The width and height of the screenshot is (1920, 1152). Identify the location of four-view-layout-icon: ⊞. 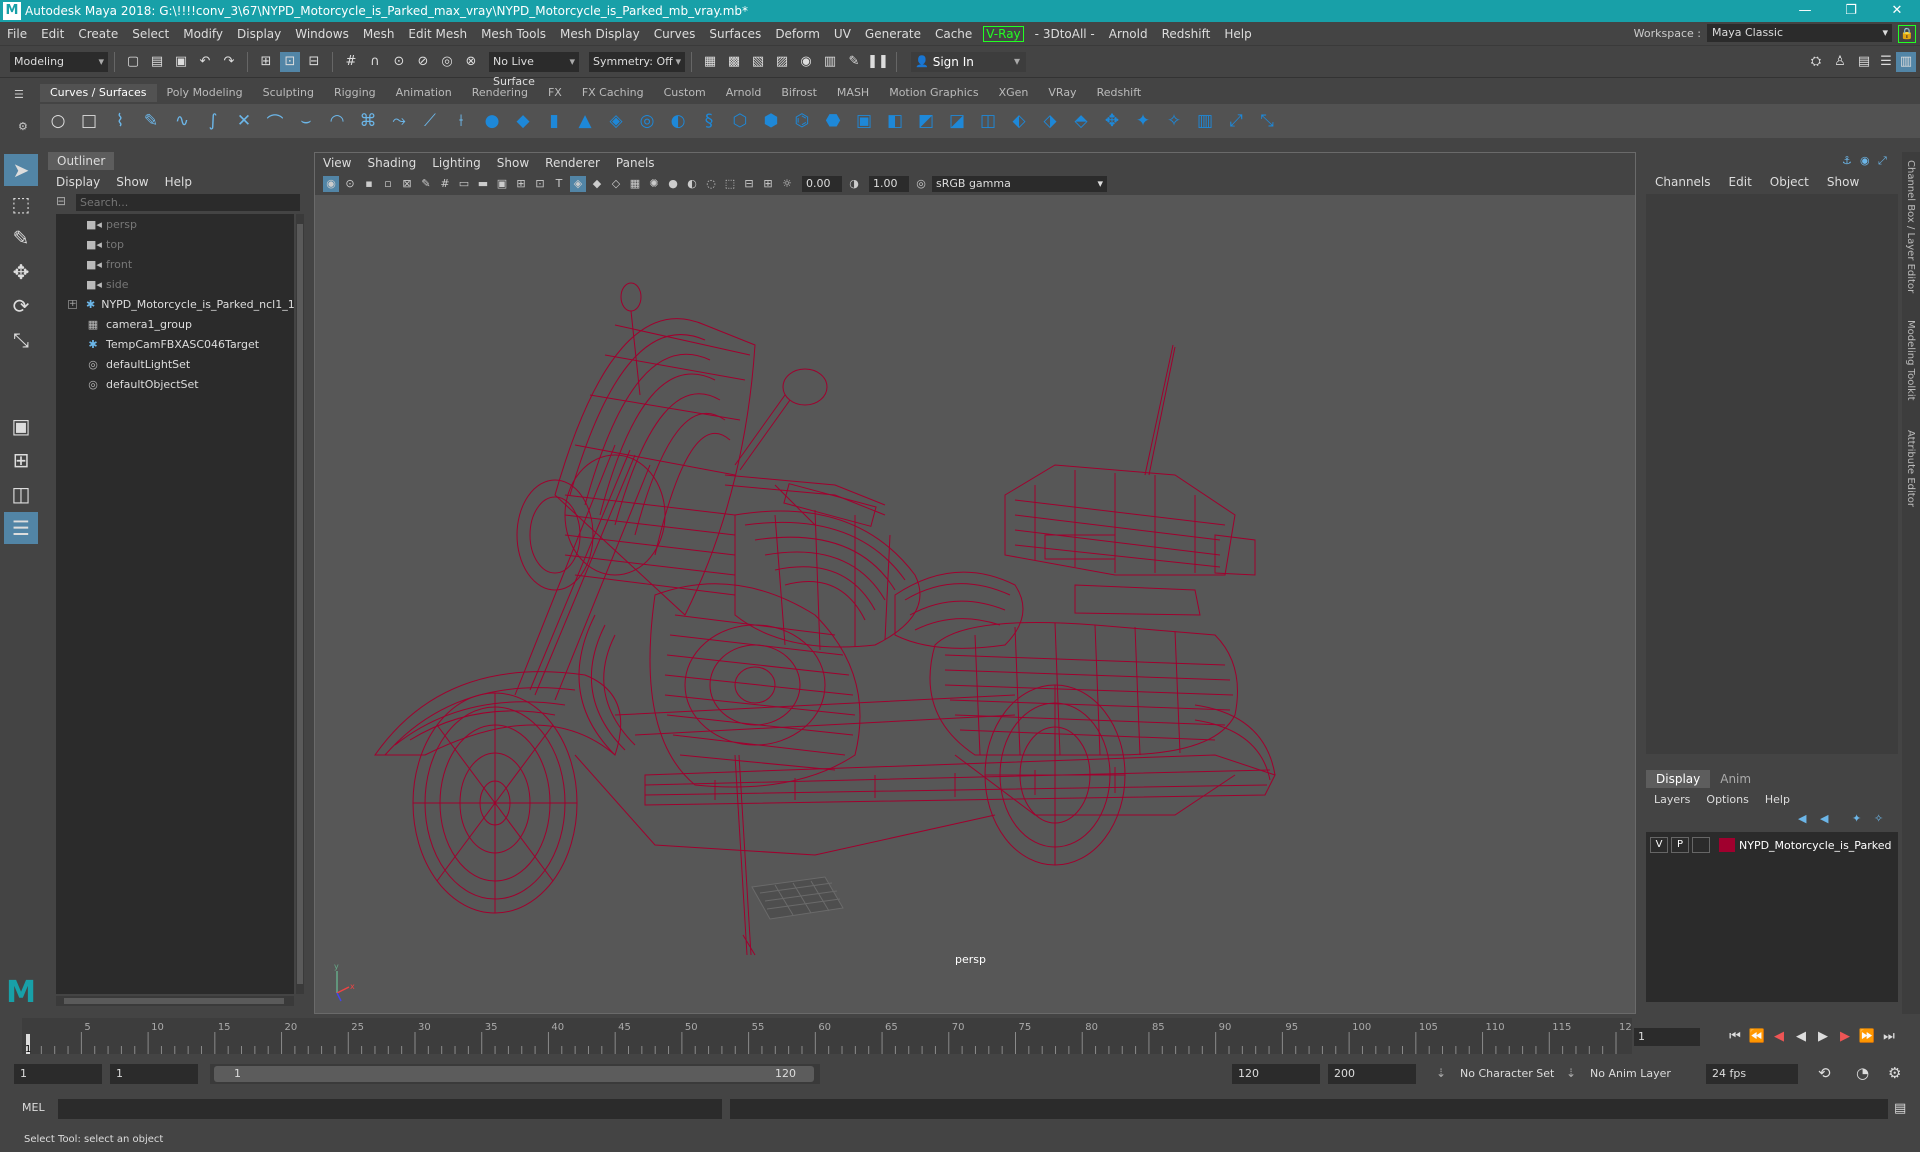
(21, 460).